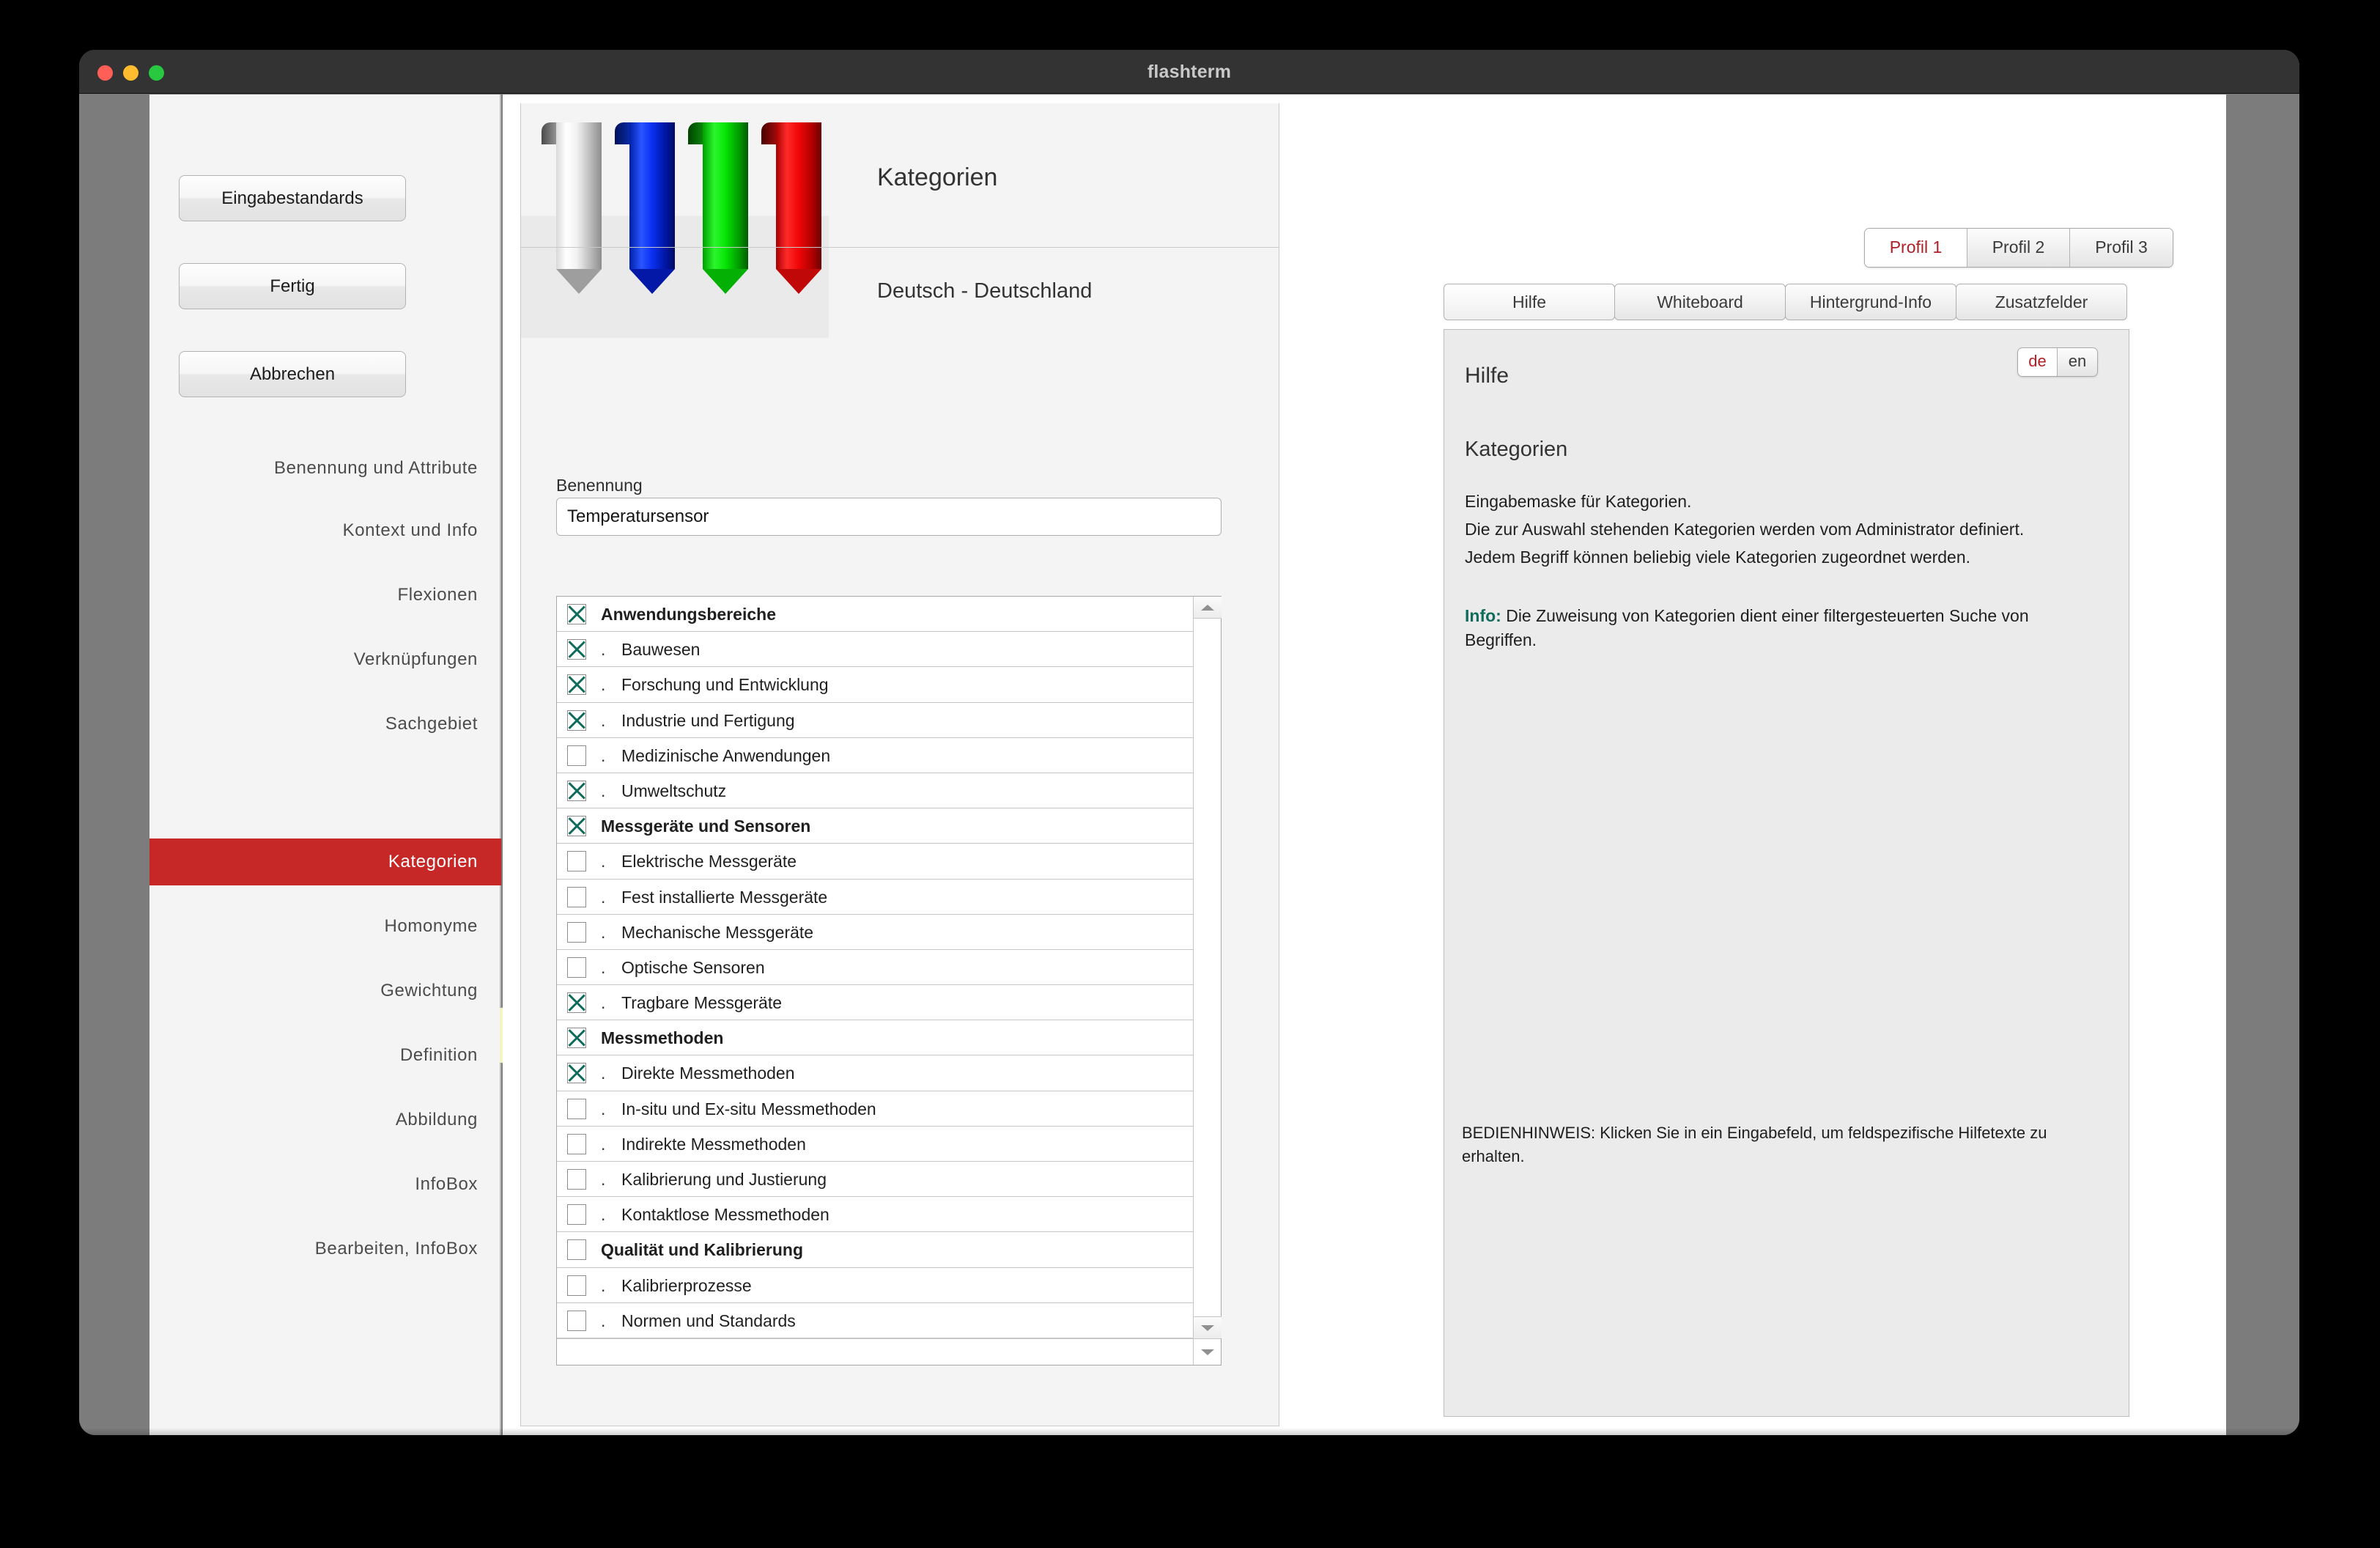 This screenshot has width=2380, height=1548. I want to click on category-row: Messmethoden, so click(875, 1038).